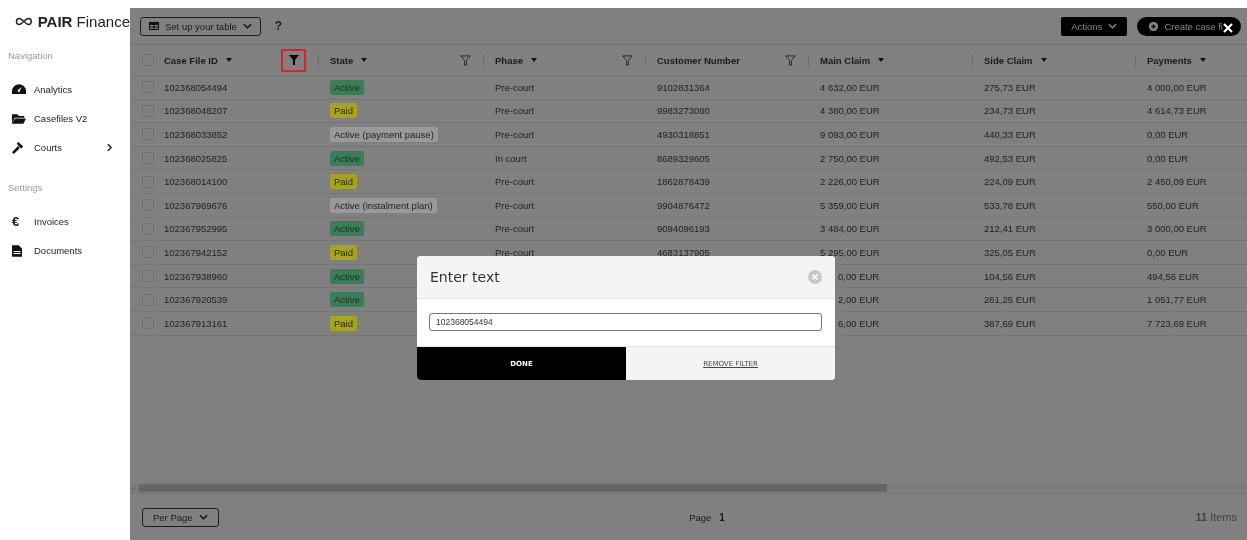  Describe the element at coordinates (1177, 87) in the screenshot. I see `table-cell: 4 000,00 EUR` at that location.